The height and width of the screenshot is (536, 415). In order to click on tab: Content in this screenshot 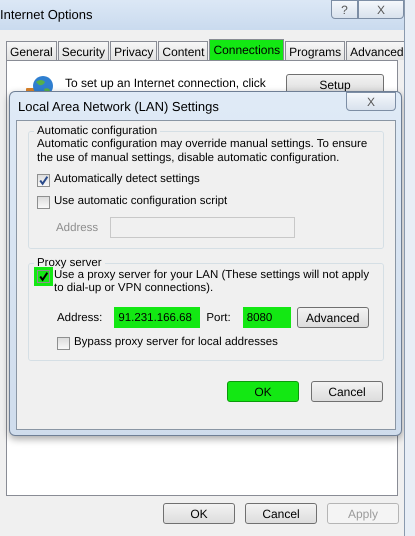, I will do `click(183, 50)`.